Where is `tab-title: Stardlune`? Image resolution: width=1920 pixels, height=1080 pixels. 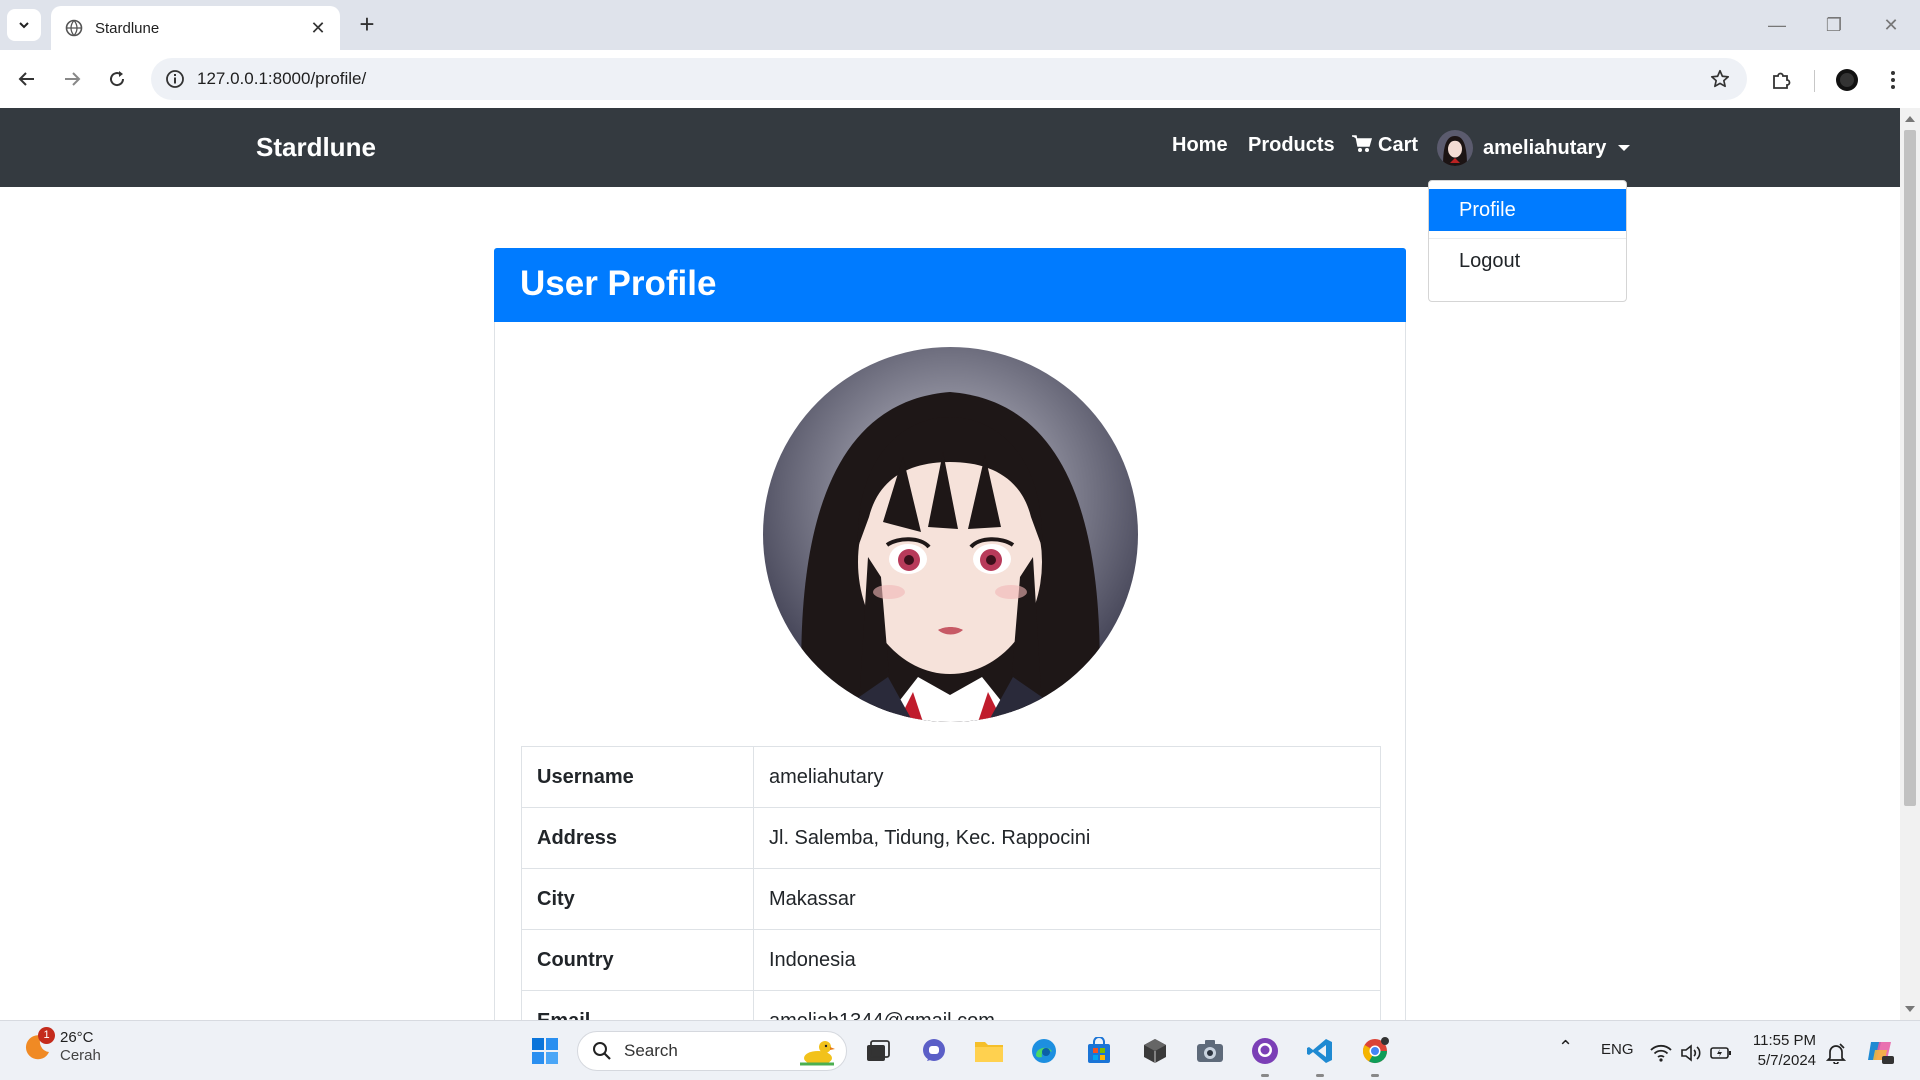
tab-title: Stardlune is located at coordinates (127, 28).